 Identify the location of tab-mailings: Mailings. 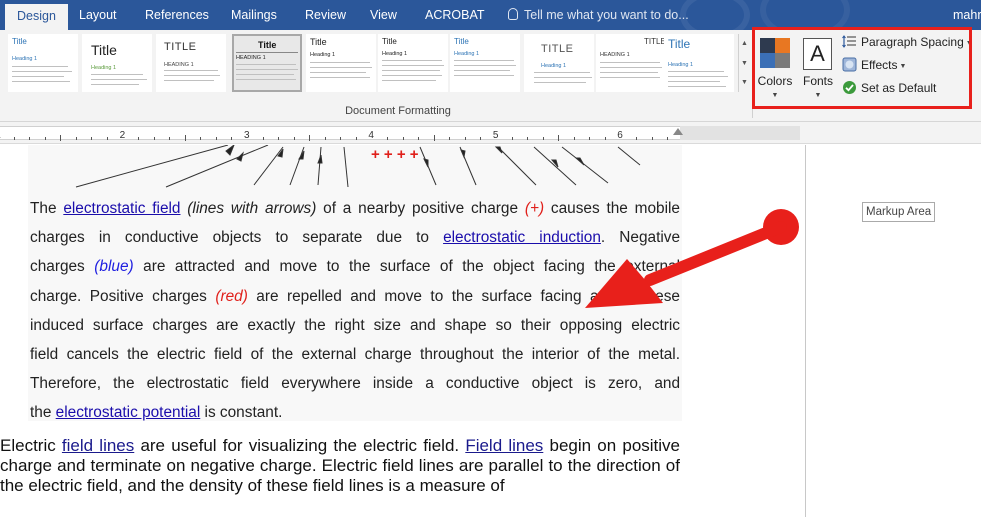
(254, 15).